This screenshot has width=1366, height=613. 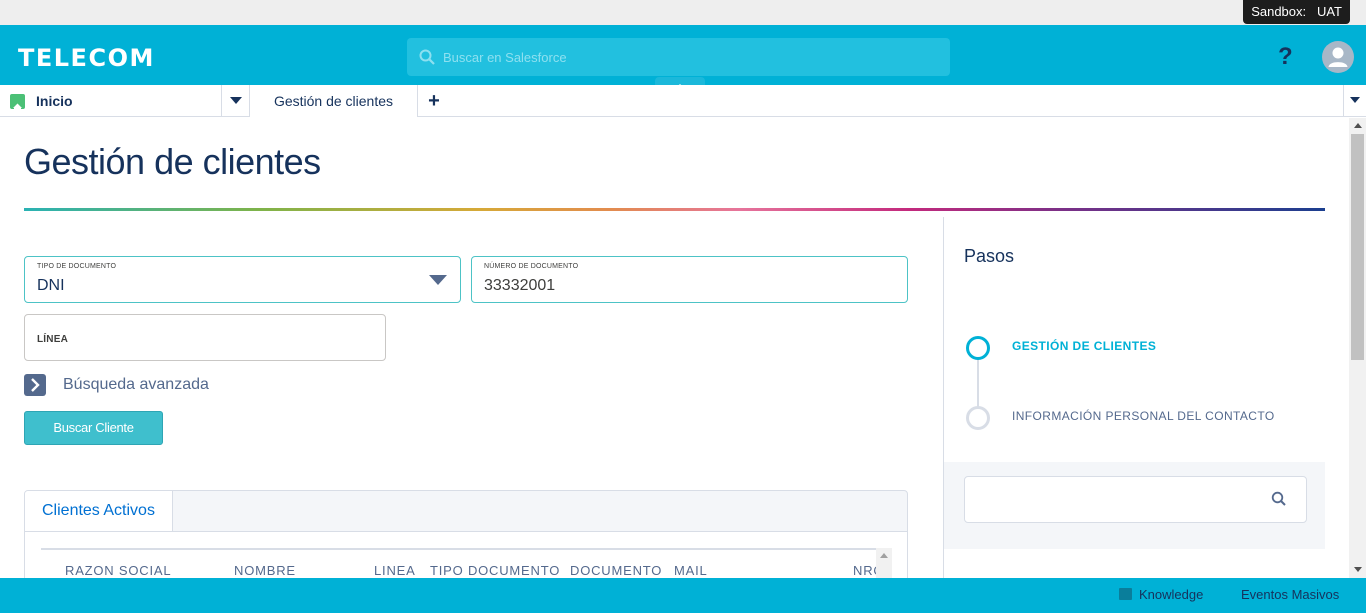 What do you see at coordinates (691, 570) in the screenshot?
I see `column-header: MAIL` at bounding box center [691, 570].